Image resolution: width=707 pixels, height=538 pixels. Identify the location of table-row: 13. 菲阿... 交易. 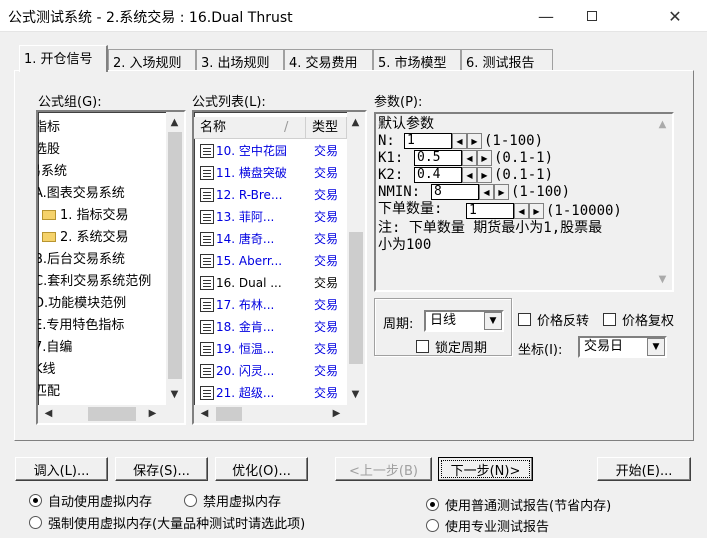
(270, 217).